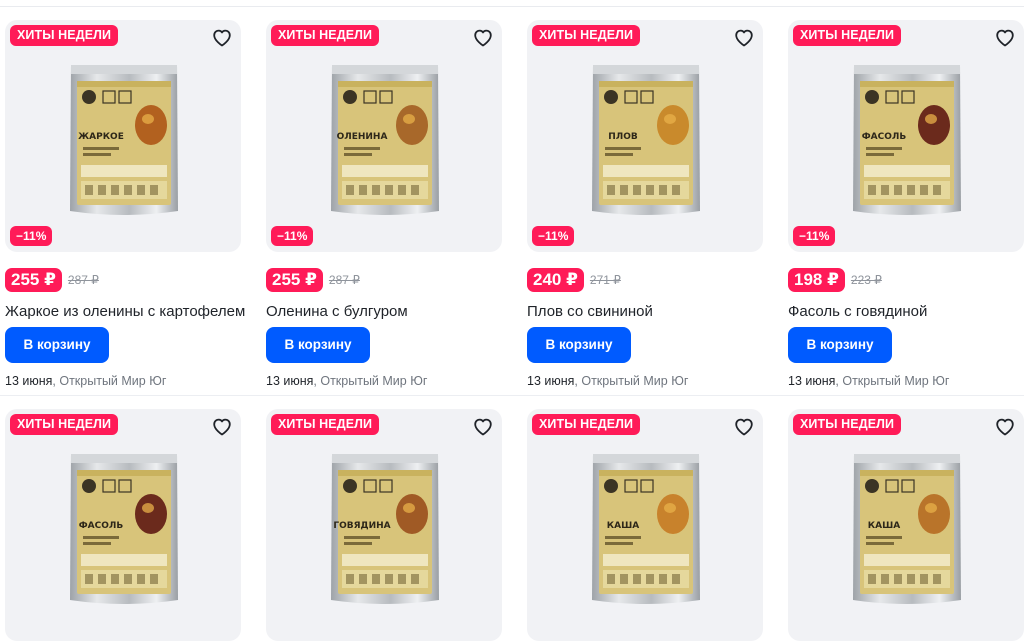 Image resolution: width=1024 pixels, height=641 pixels. What do you see at coordinates (574, 280) in the screenshot?
I see `price-row: 240 ₽ 271 ₽` at bounding box center [574, 280].